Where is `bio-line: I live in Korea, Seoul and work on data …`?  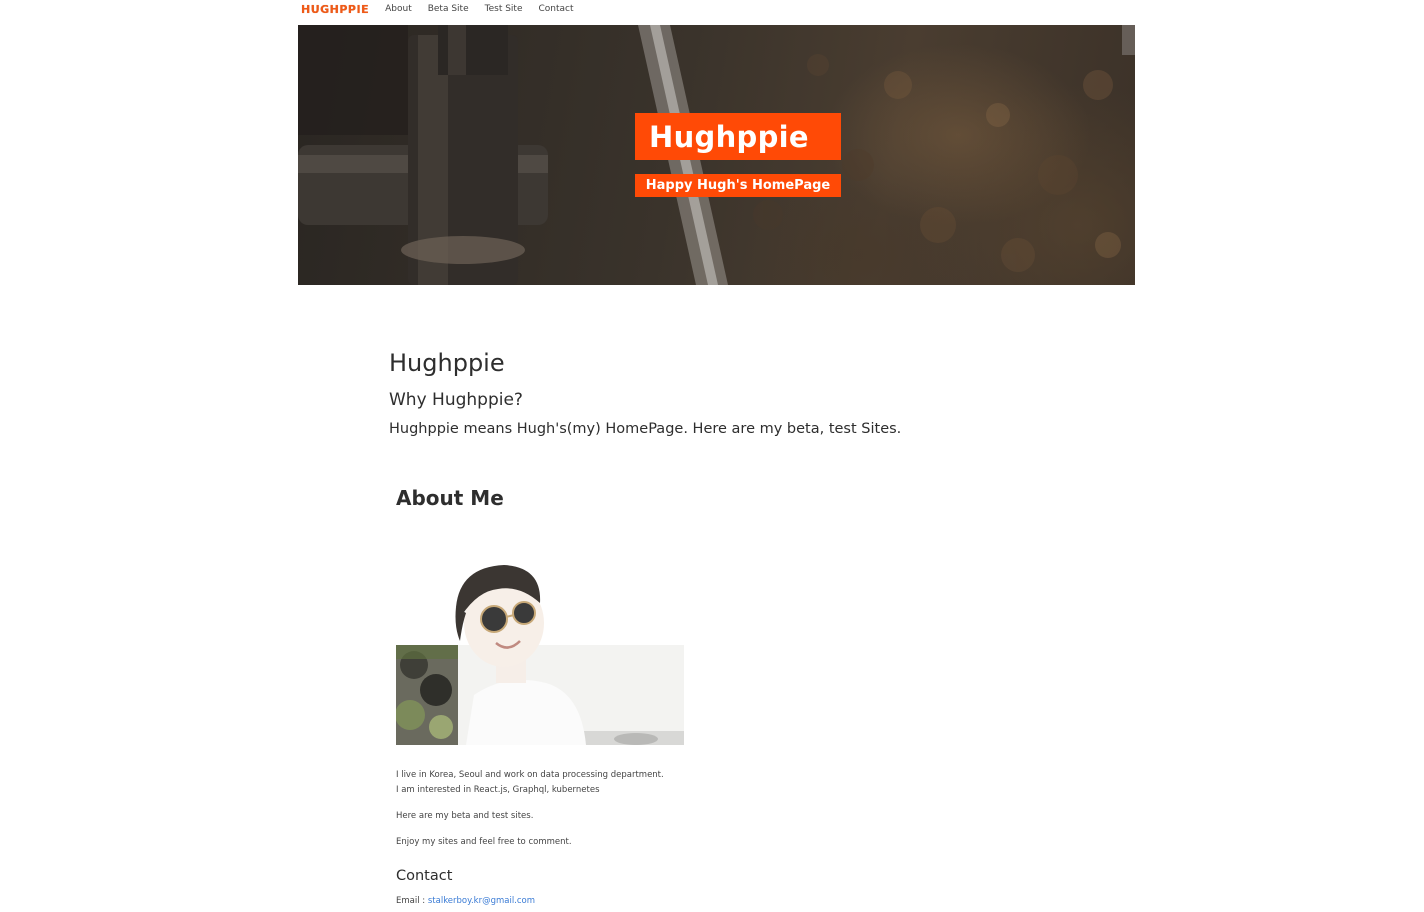
bio-line: I live in Korea, Seoul and work on data … is located at coordinates (530, 775).